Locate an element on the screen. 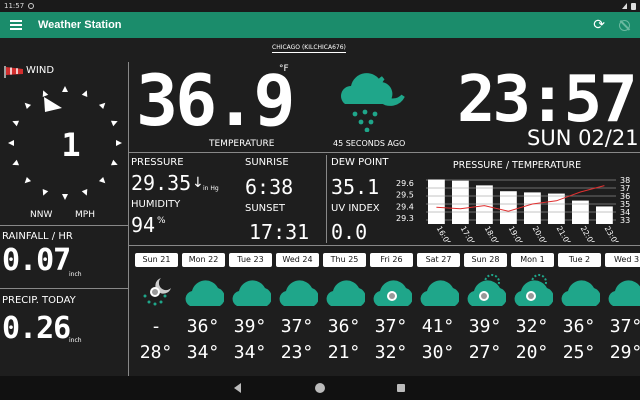 The height and width of the screenshot is (400, 640). clock-time: 23:57 is located at coordinates (547, 100).